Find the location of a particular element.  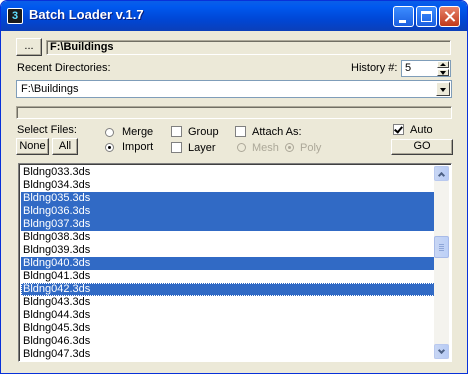

spinner-up-icon is located at coordinates (443, 64).